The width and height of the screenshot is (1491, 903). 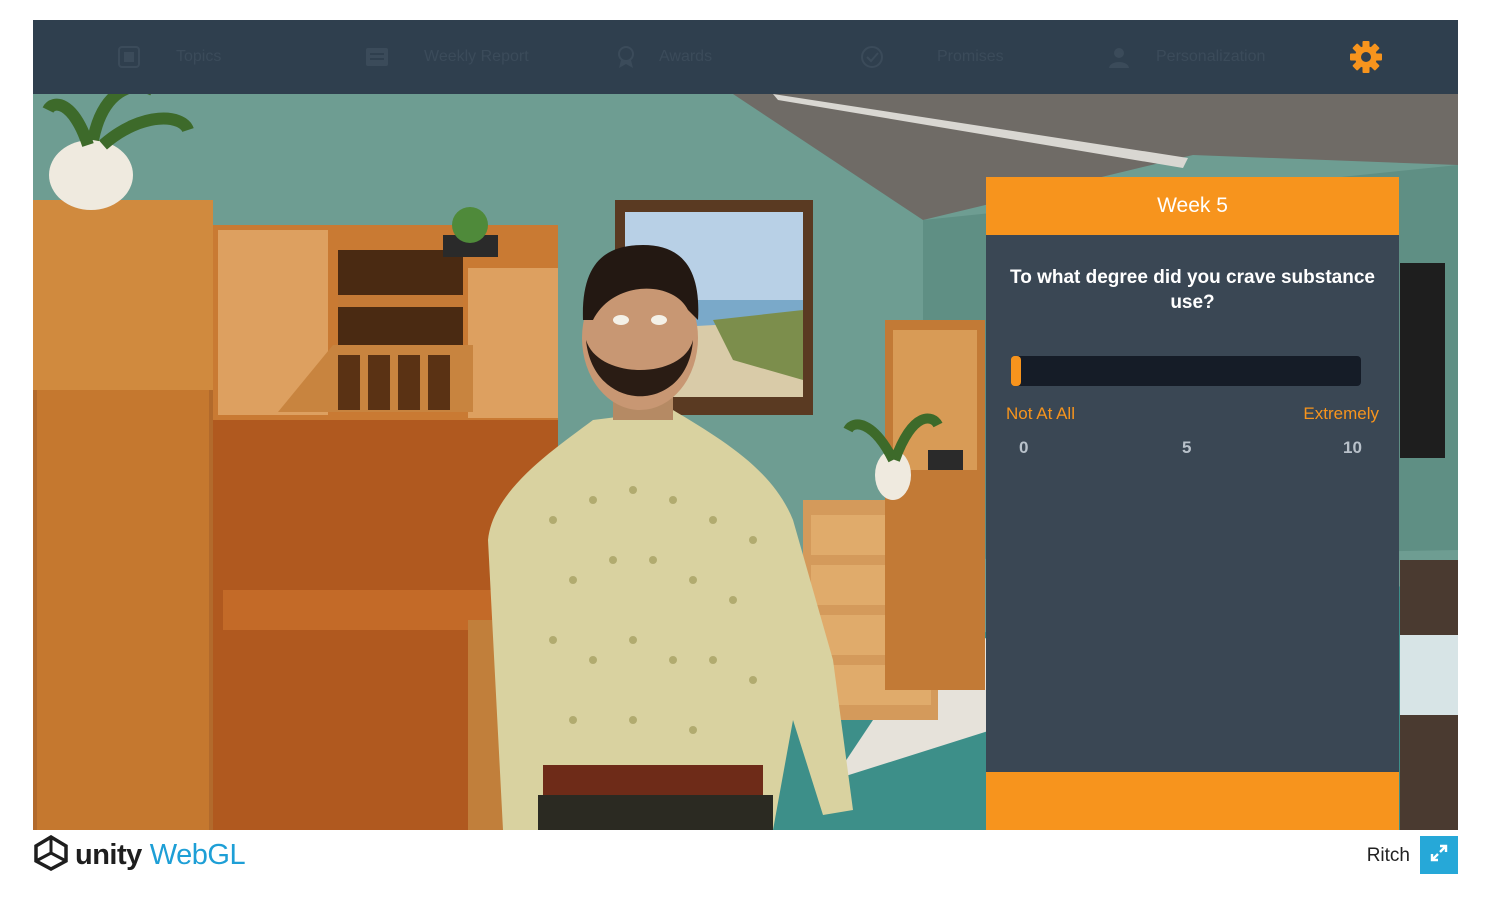 I want to click on slider-handle, so click(x=1016, y=371).